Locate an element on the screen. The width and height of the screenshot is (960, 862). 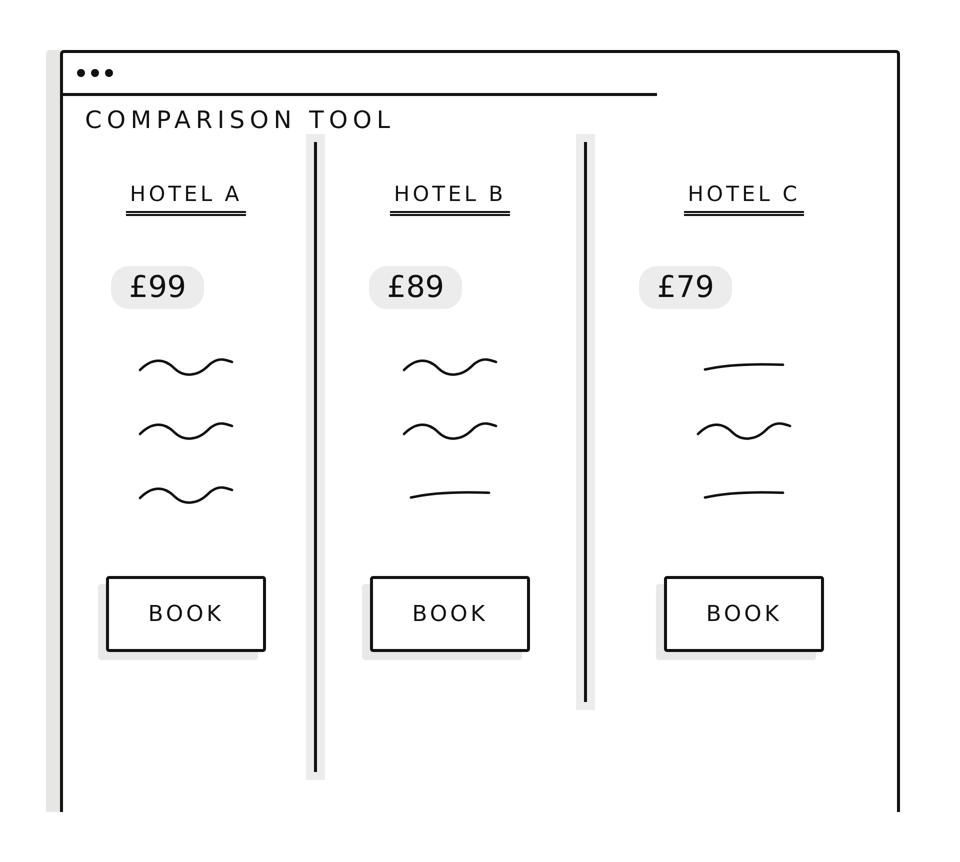
price: £99 is located at coordinates (157, 287).